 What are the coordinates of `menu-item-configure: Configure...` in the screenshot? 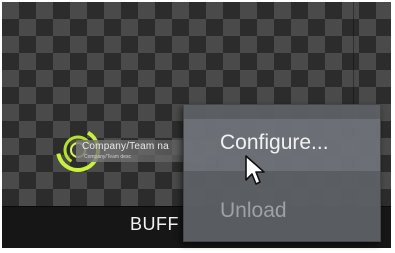 It's located at (282, 145).